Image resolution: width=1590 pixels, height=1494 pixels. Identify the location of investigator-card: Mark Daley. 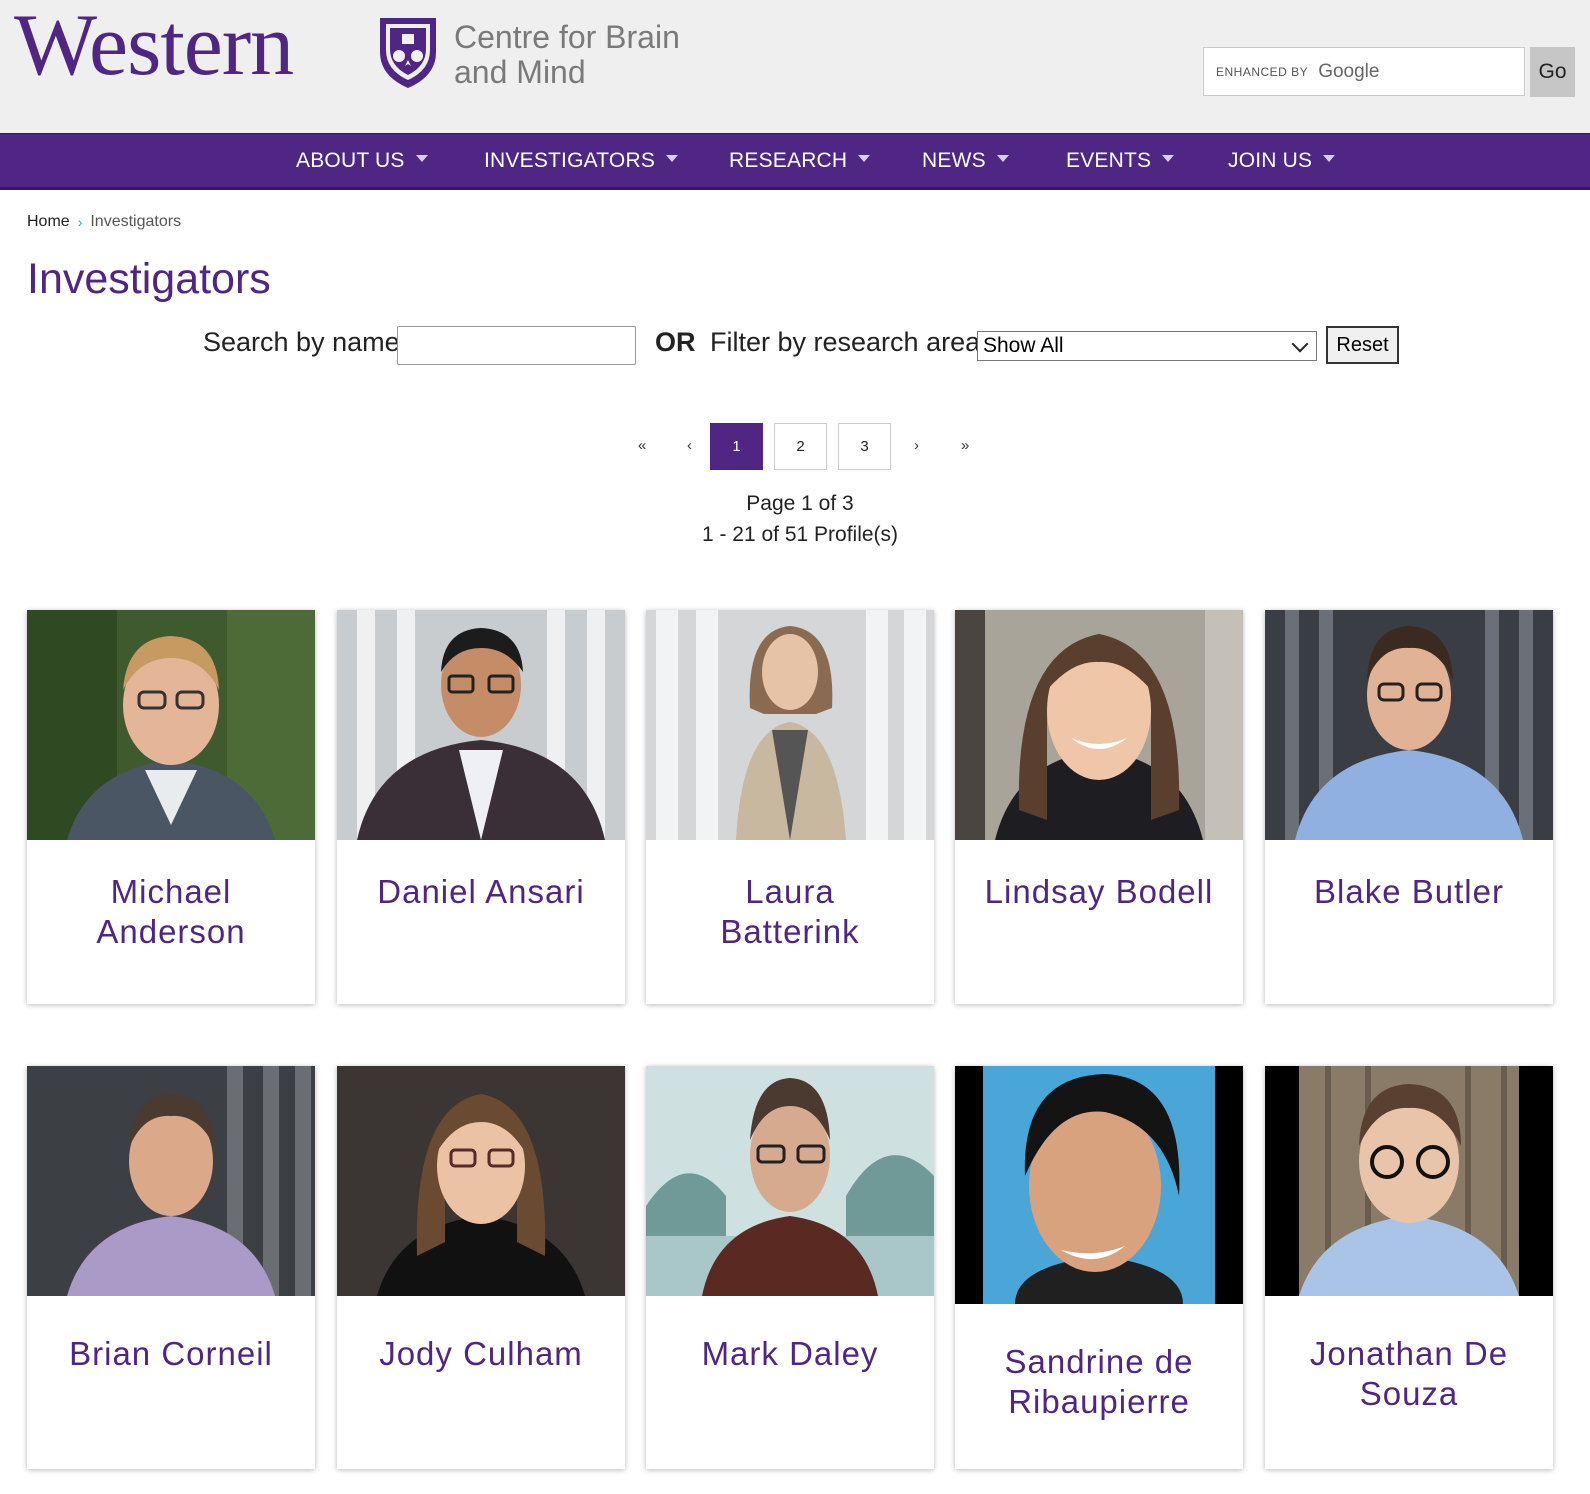
(790, 1267).